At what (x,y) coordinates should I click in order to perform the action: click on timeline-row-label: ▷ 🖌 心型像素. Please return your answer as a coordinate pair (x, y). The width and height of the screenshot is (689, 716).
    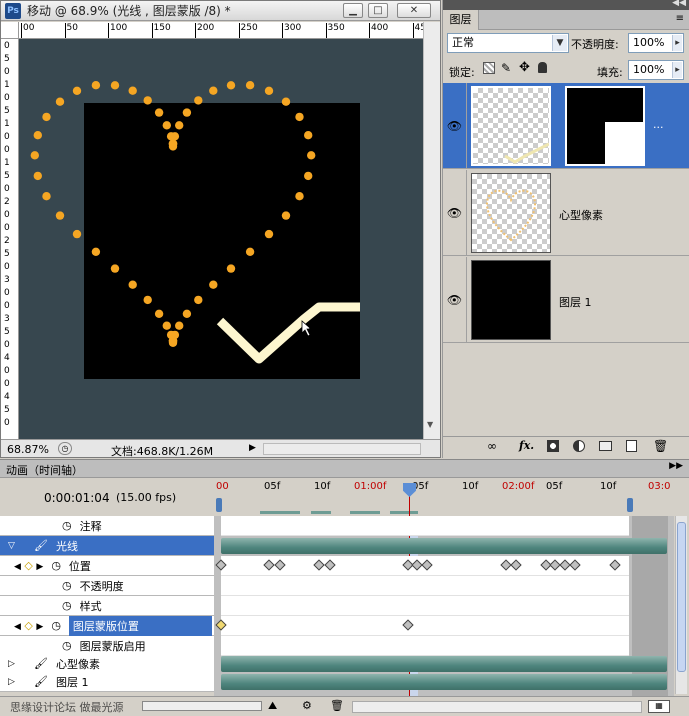
    Looking at the image, I should click on (107, 664).